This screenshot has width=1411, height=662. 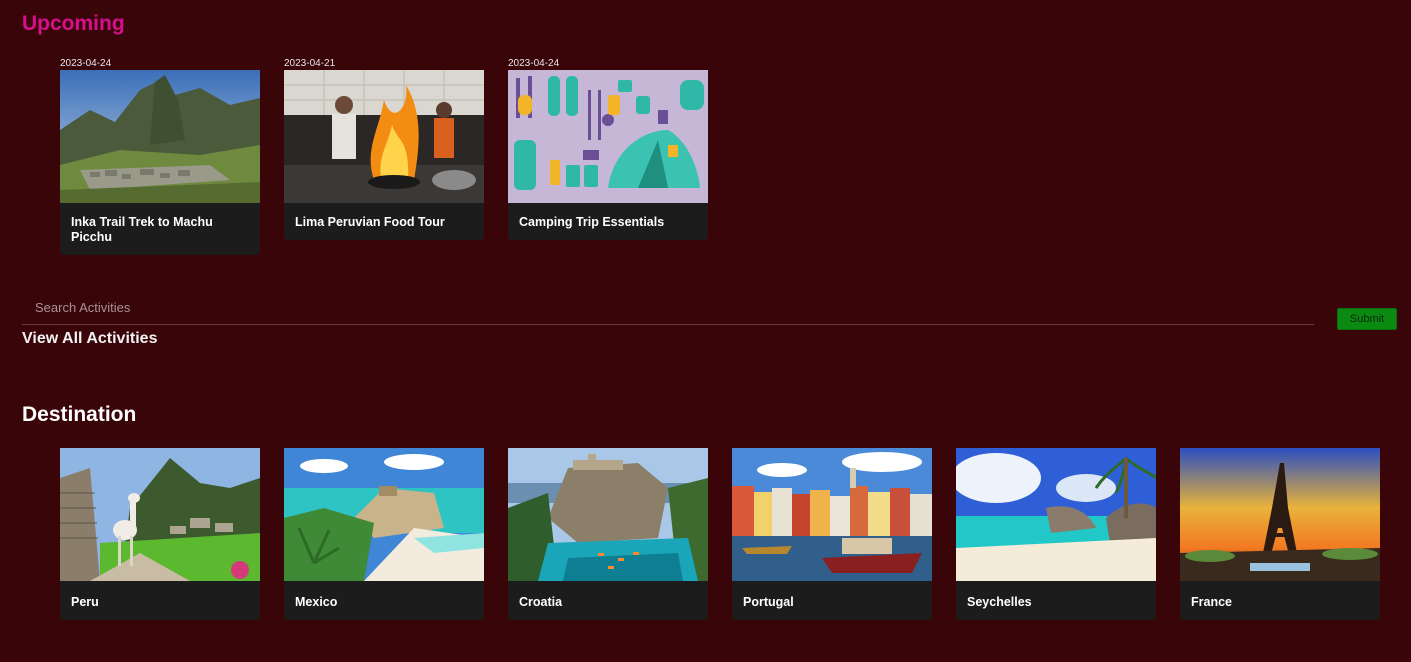 What do you see at coordinates (73, 23) in the screenshot?
I see `upcoming-heading: Upcoming` at bounding box center [73, 23].